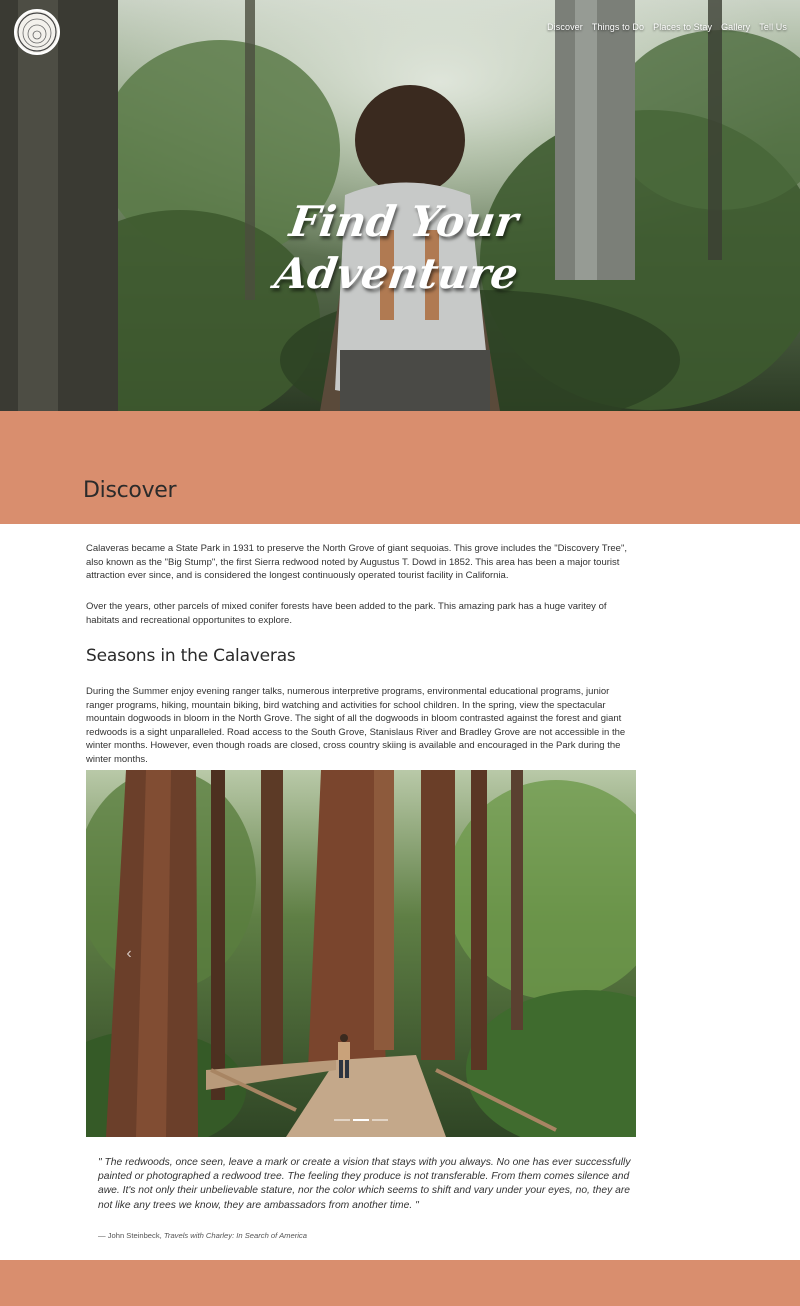 The height and width of the screenshot is (1306, 800). I want to click on quote-author: — John Steinbeck,, so click(131, 1235).